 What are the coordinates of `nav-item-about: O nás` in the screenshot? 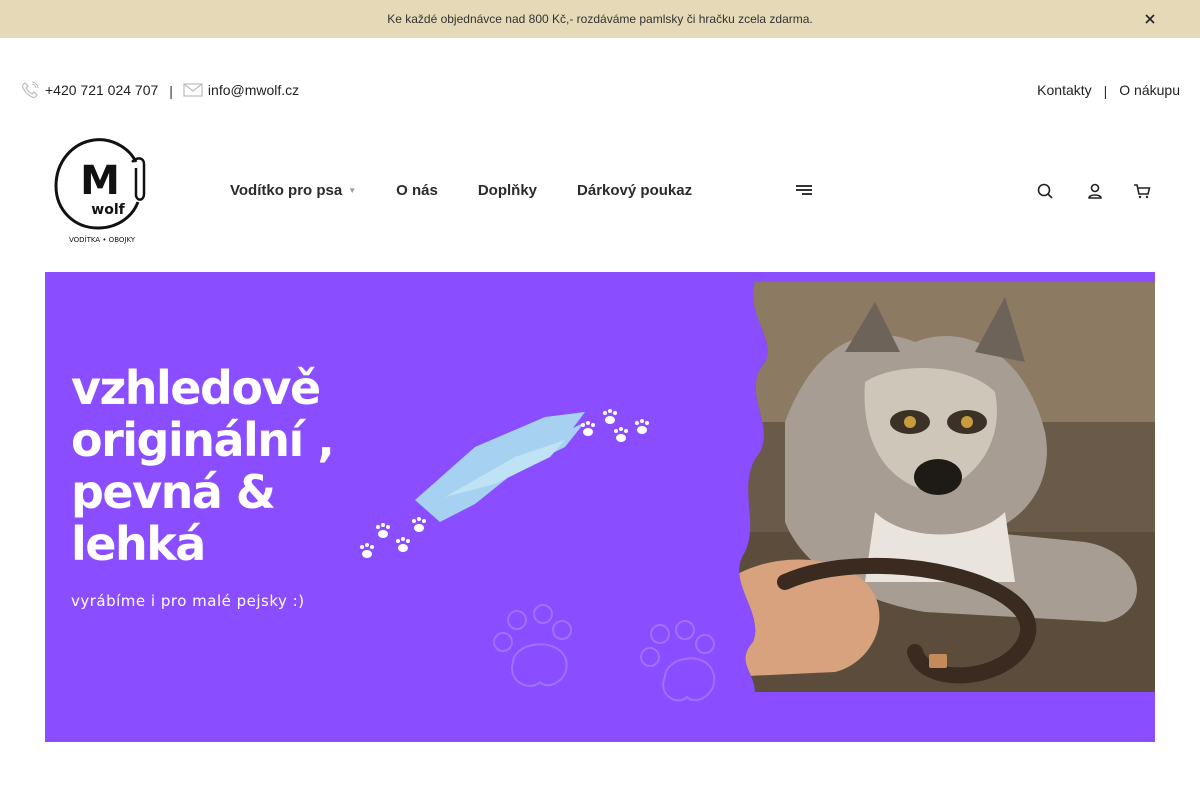 It's located at (417, 190).